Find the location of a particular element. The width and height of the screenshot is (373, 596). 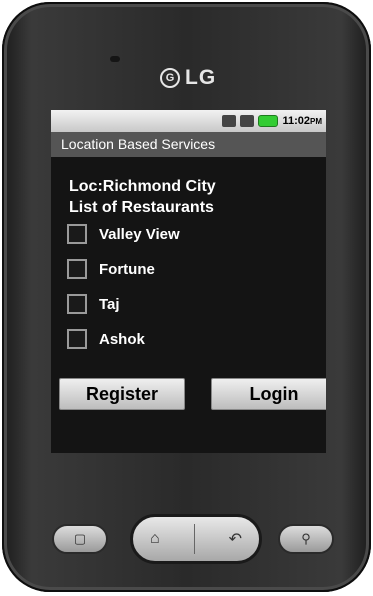

menu-hardware-button: ▢ is located at coordinates (80, 539).